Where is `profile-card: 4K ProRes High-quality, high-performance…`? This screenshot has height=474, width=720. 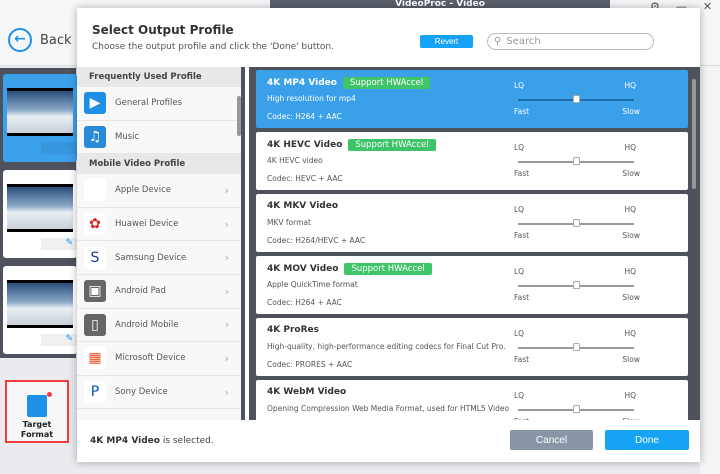 profile-card: 4K ProRes High-quality, high-performance… is located at coordinates (472, 347).